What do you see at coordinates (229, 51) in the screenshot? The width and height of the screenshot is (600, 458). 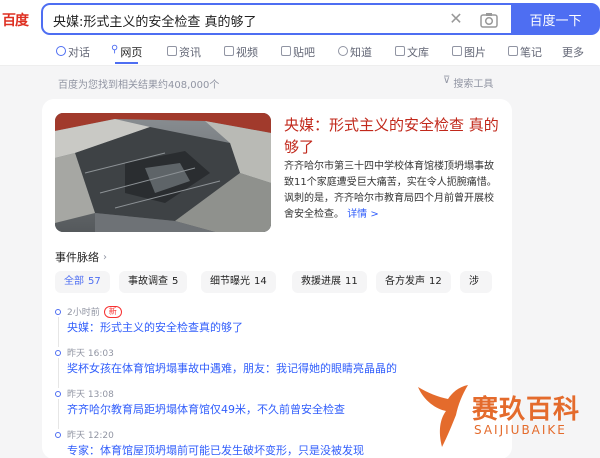 I see `video-icon` at bounding box center [229, 51].